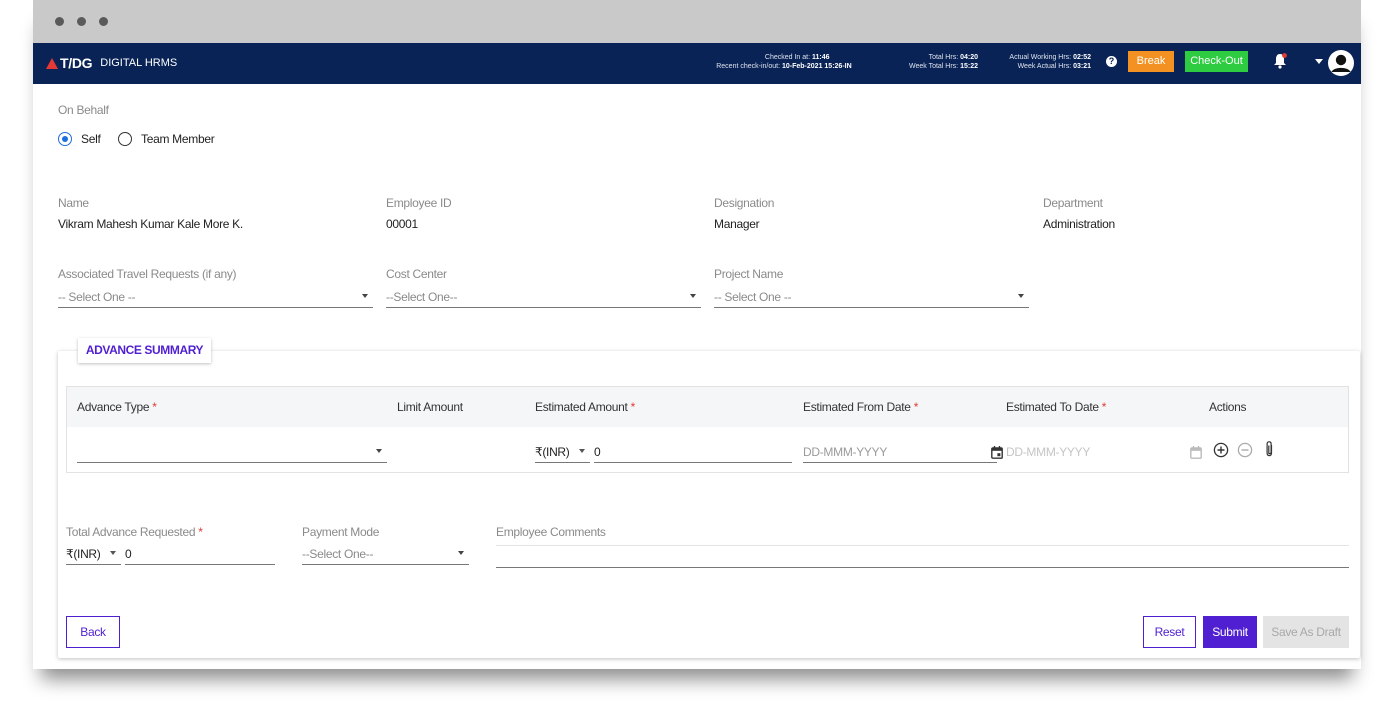 Image resolution: width=1395 pixels, height=706 pixels. Describe the element at coordinates (52, 63) in the screenshot. I see `logo-triangle-icon` at that location.